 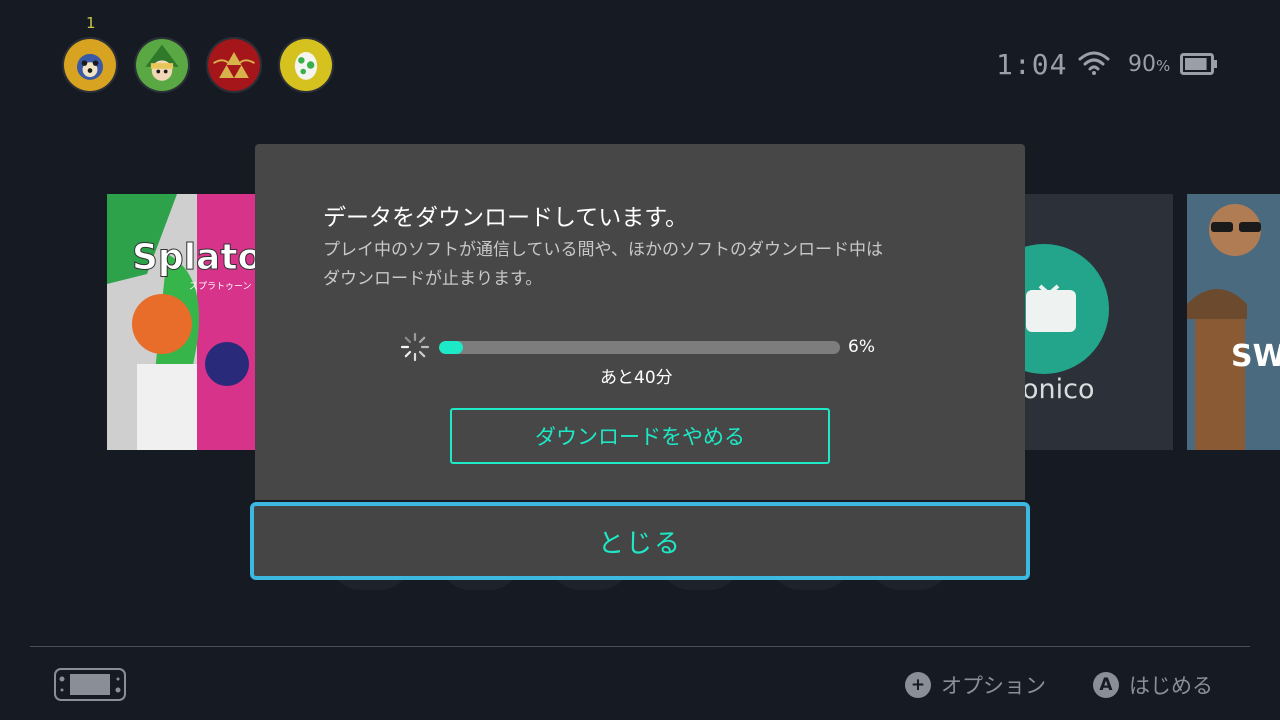 I want to click on splatoon-logo-subtitle: スプラトゥーン, so click(x=220, y=286).